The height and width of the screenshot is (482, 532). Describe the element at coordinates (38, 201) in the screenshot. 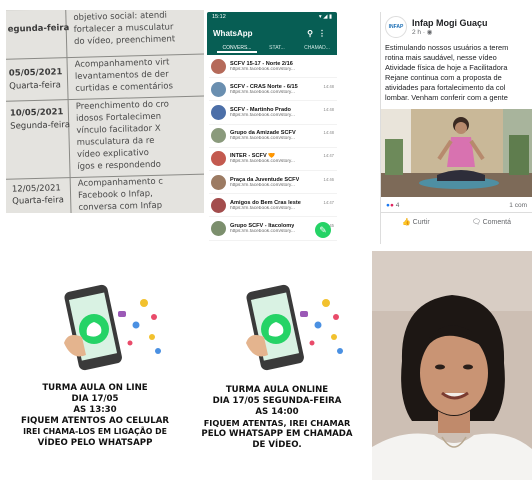

I see `row-day: Quarta-feira` at that location.